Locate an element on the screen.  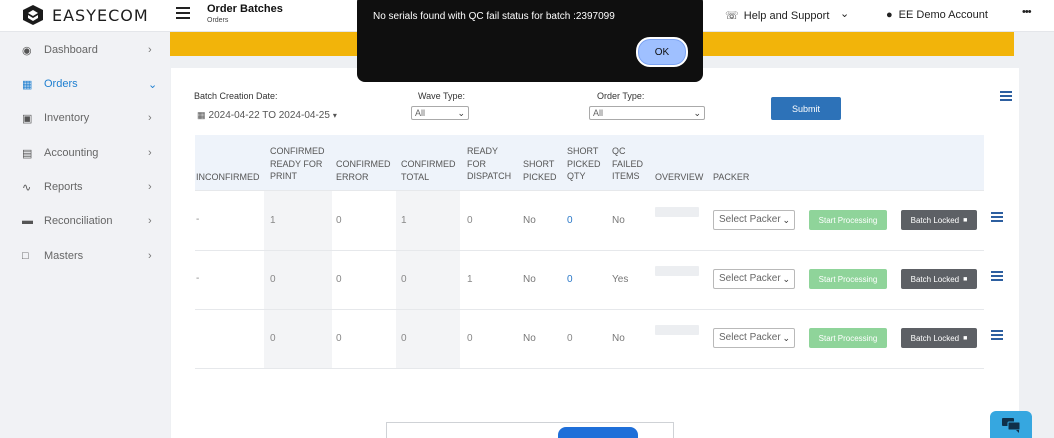
date-range-value: 2024-04-22 TO 2024-04-25 is located at coordinates (269, 115).